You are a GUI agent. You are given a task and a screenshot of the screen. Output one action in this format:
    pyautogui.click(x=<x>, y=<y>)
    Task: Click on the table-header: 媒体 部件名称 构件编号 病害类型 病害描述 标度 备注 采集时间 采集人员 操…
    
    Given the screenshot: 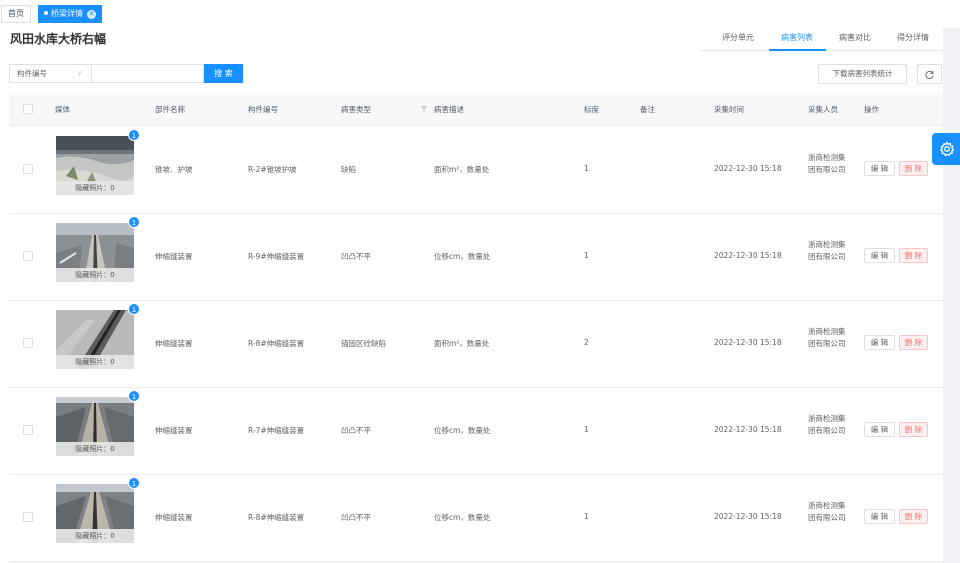 What is the action you would take?
    pyautogui.click(x=476, y=109)
    